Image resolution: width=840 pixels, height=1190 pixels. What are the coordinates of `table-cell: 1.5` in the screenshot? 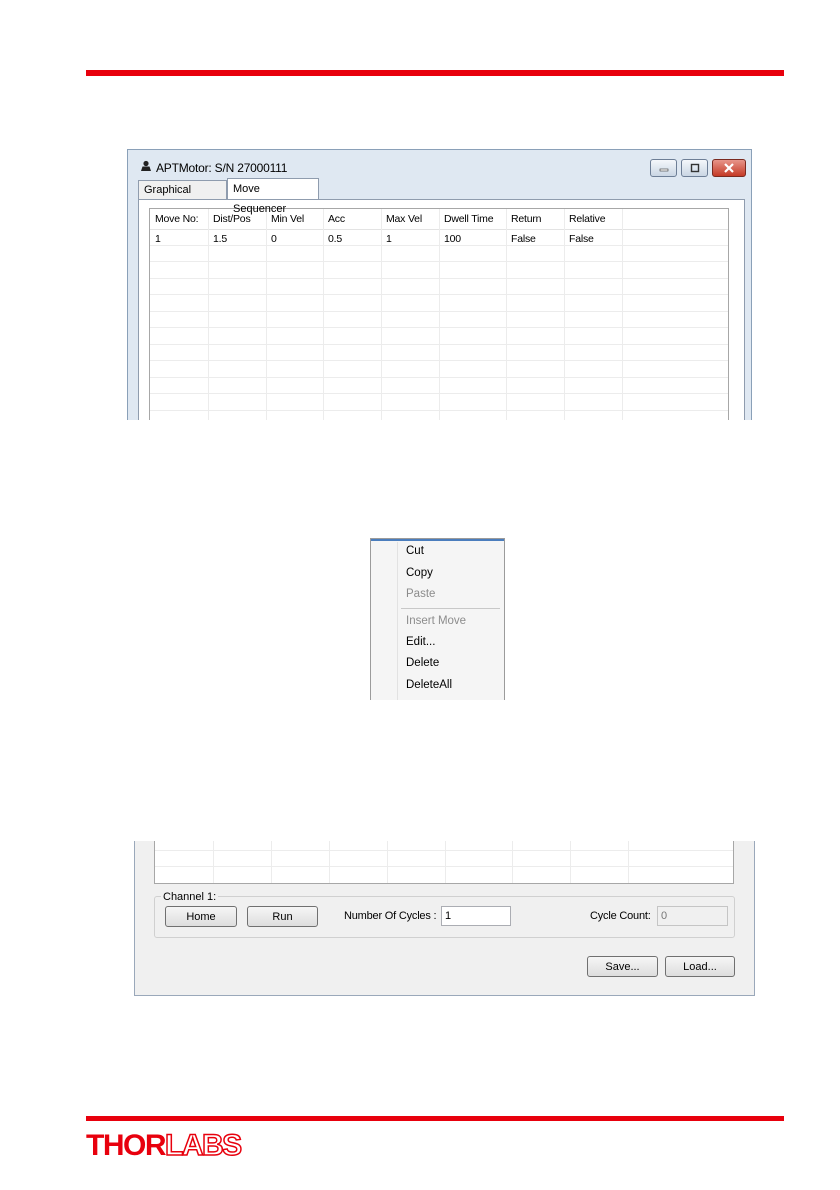 It's located at (220, 239).